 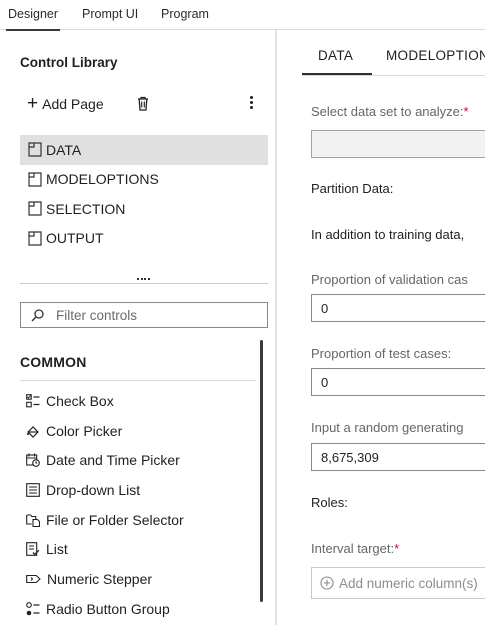 I want to click on test-proportion-label: Proportion of test cases:, so click(x=381, y=353).